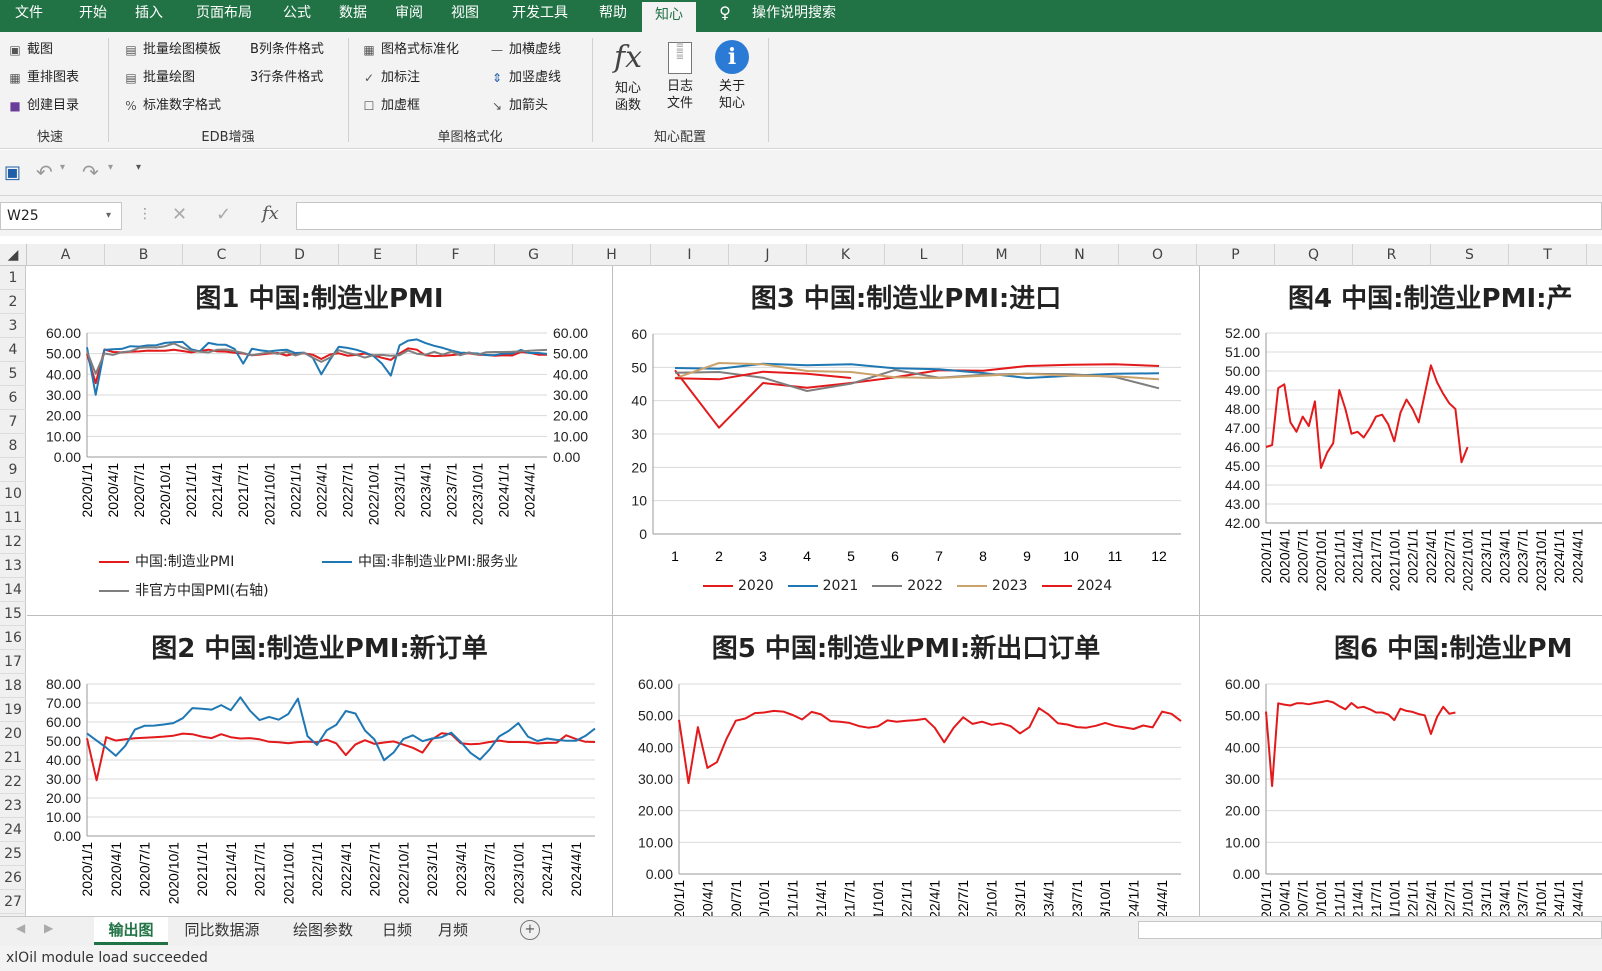  What do you see at coordinates (13, 470) in the screenshot?
I see `row-header: 9` at bounding box center [13, 470].